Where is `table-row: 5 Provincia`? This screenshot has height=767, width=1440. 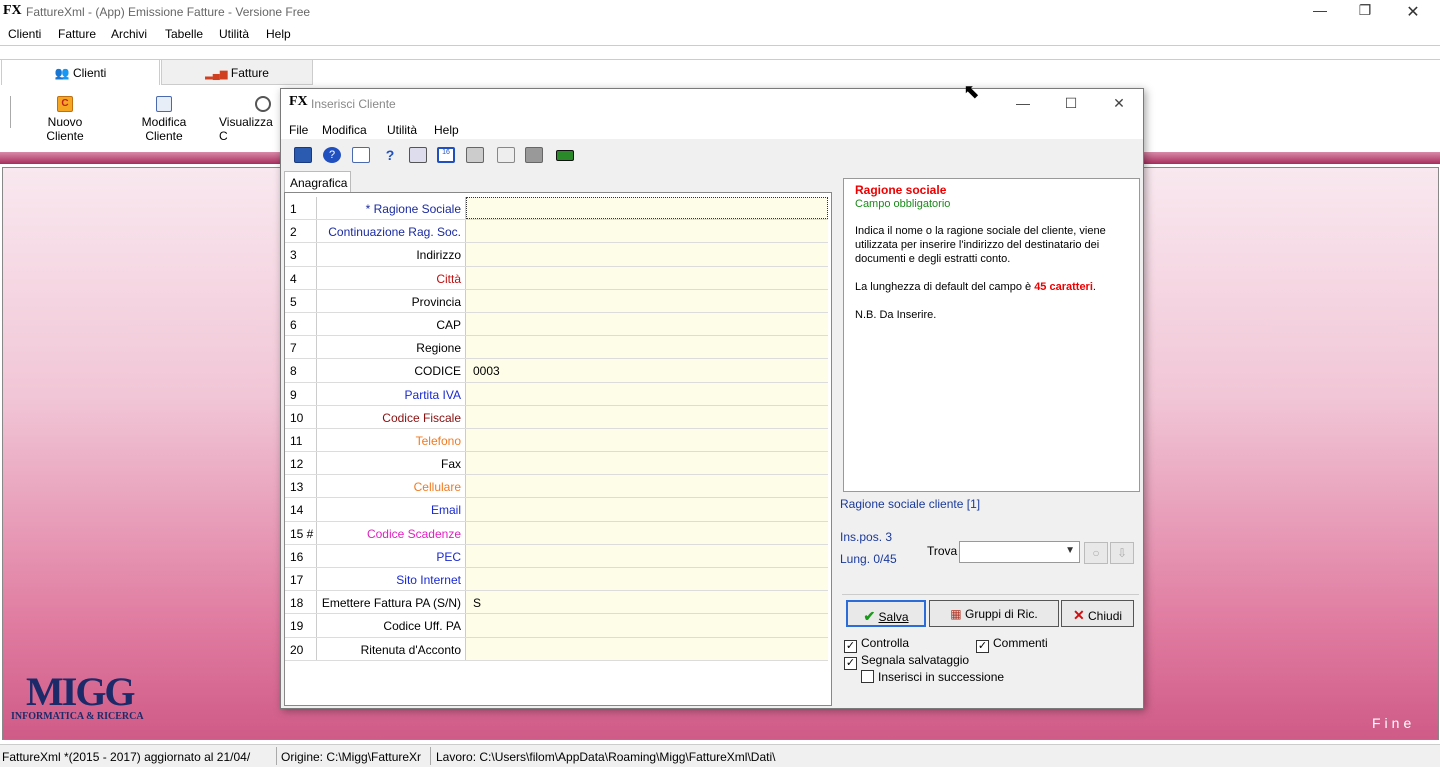 table-row: 5 Provincia is located at coordinates (556, 301).